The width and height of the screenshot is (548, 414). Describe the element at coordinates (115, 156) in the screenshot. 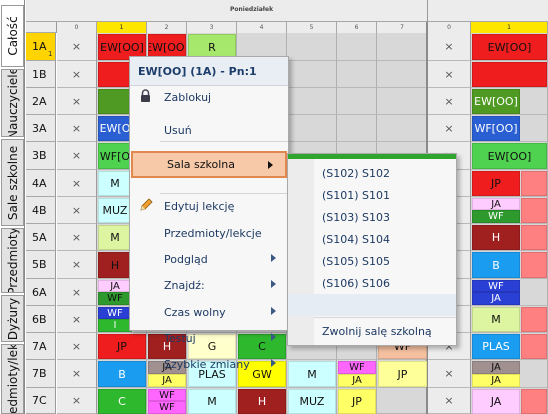

I see `lesson-wf-o: WF[O` at that location.